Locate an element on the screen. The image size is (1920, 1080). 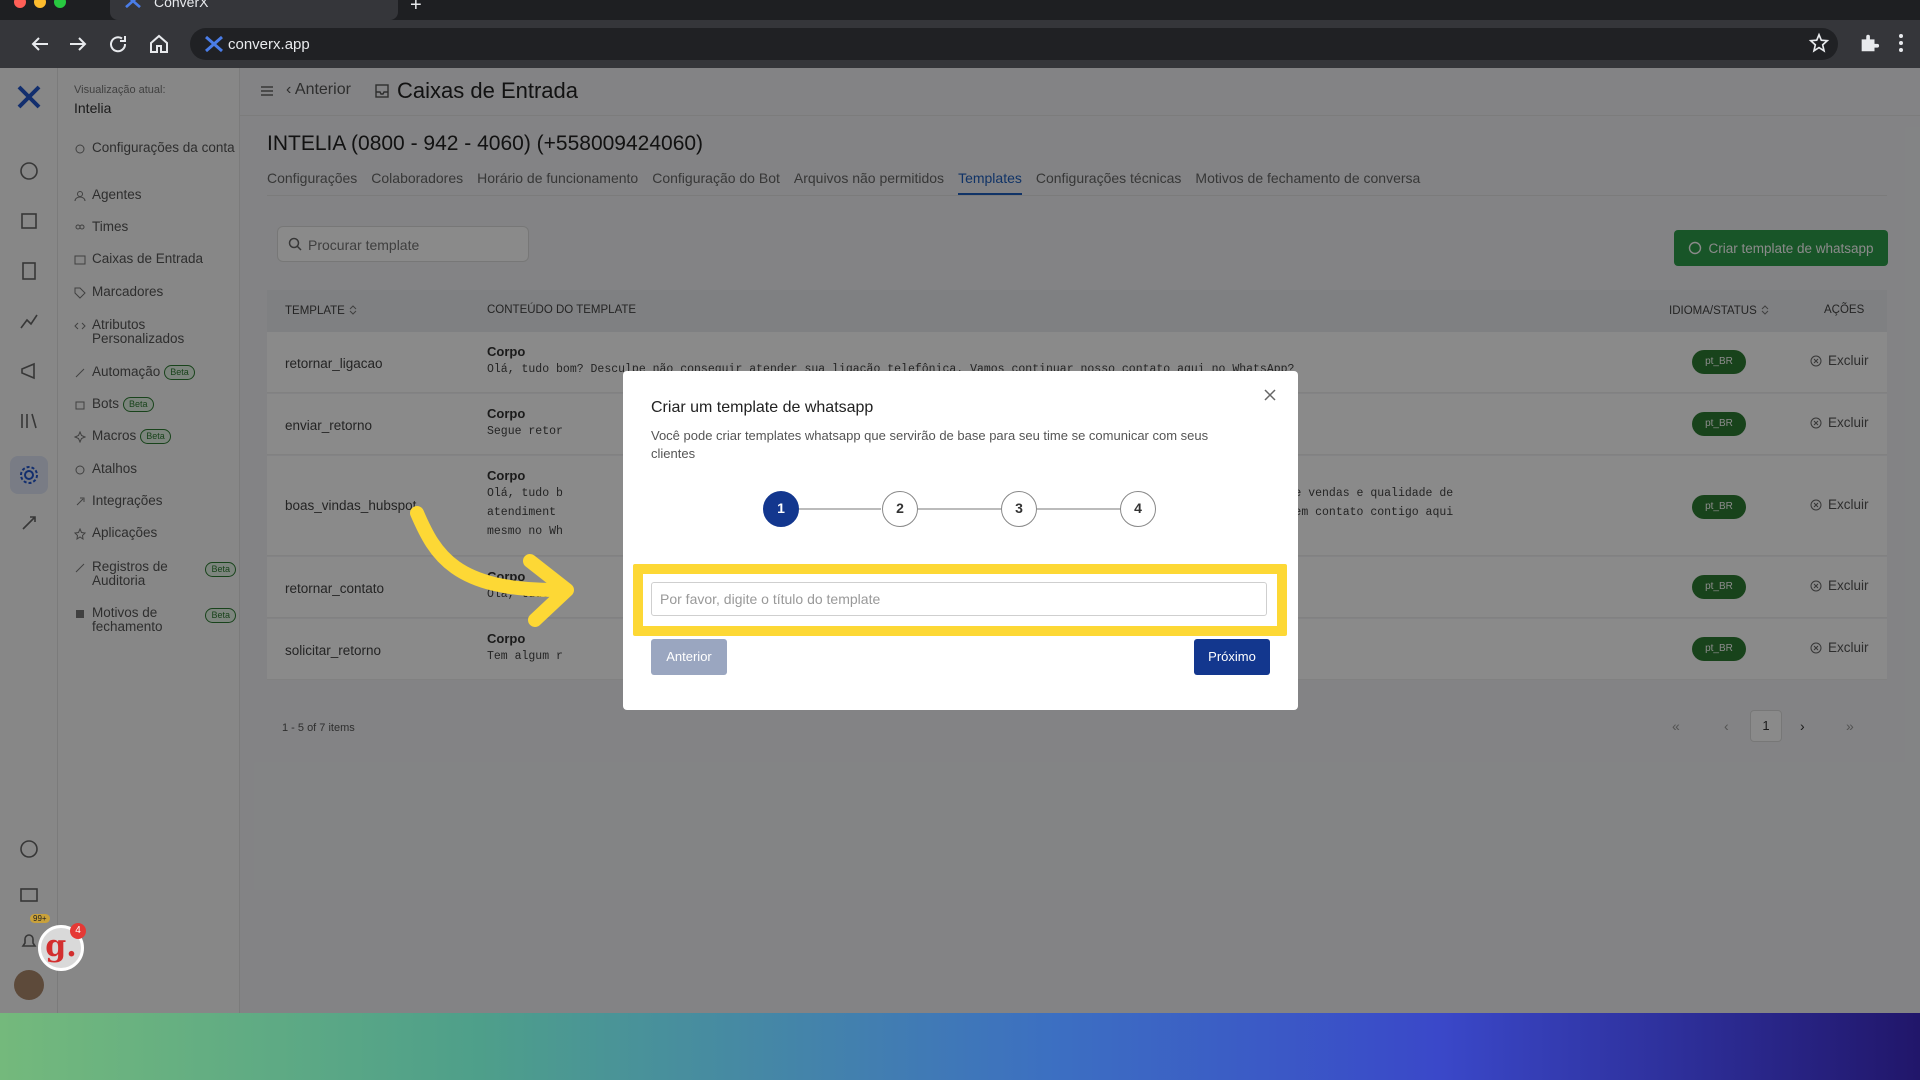
g-widget-count: 4 is located at coordinates (78, 931).